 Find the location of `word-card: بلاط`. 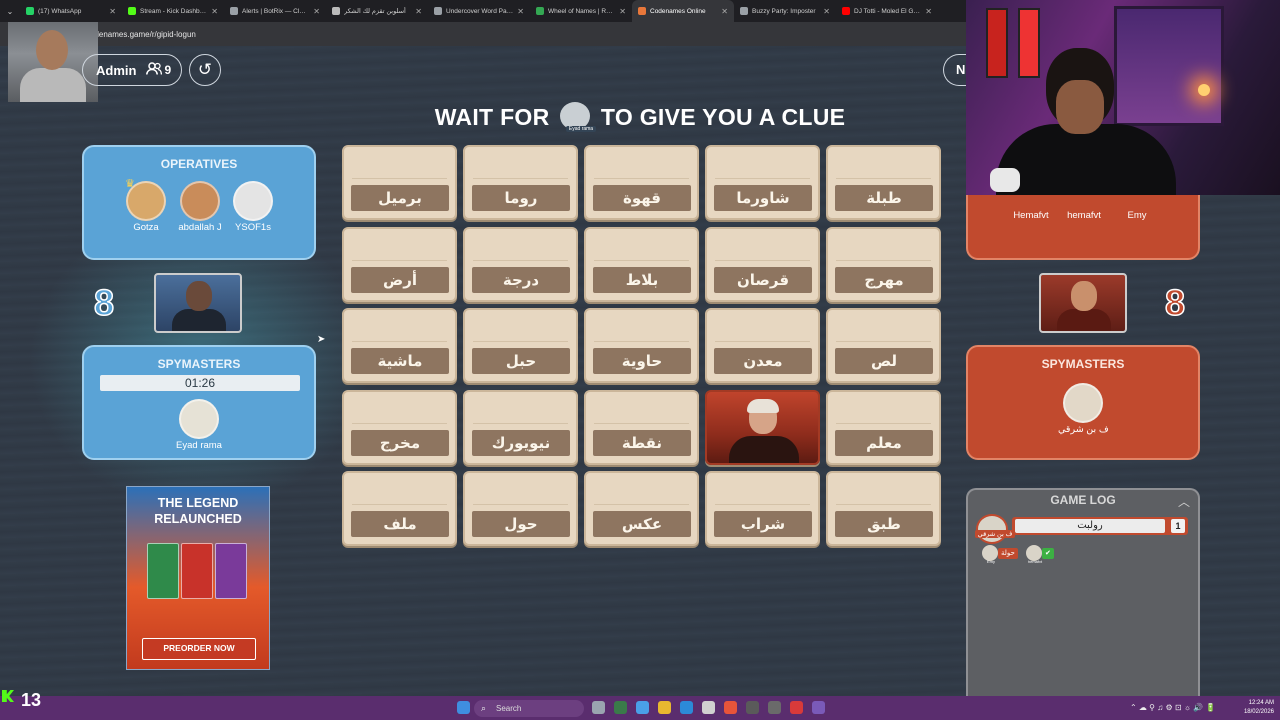

word-card: بلاط is located at coordinates (641, 264).